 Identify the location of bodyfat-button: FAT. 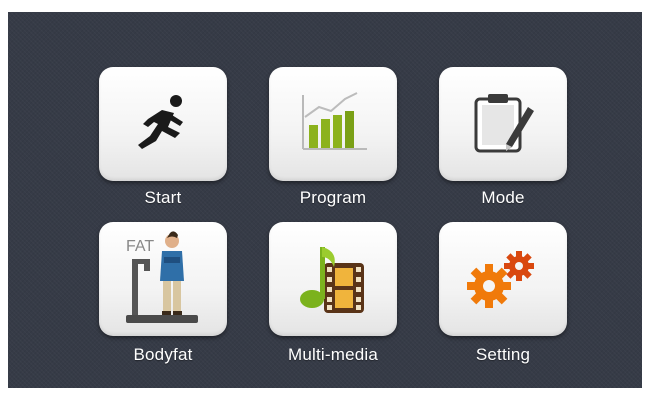
(163, 279).